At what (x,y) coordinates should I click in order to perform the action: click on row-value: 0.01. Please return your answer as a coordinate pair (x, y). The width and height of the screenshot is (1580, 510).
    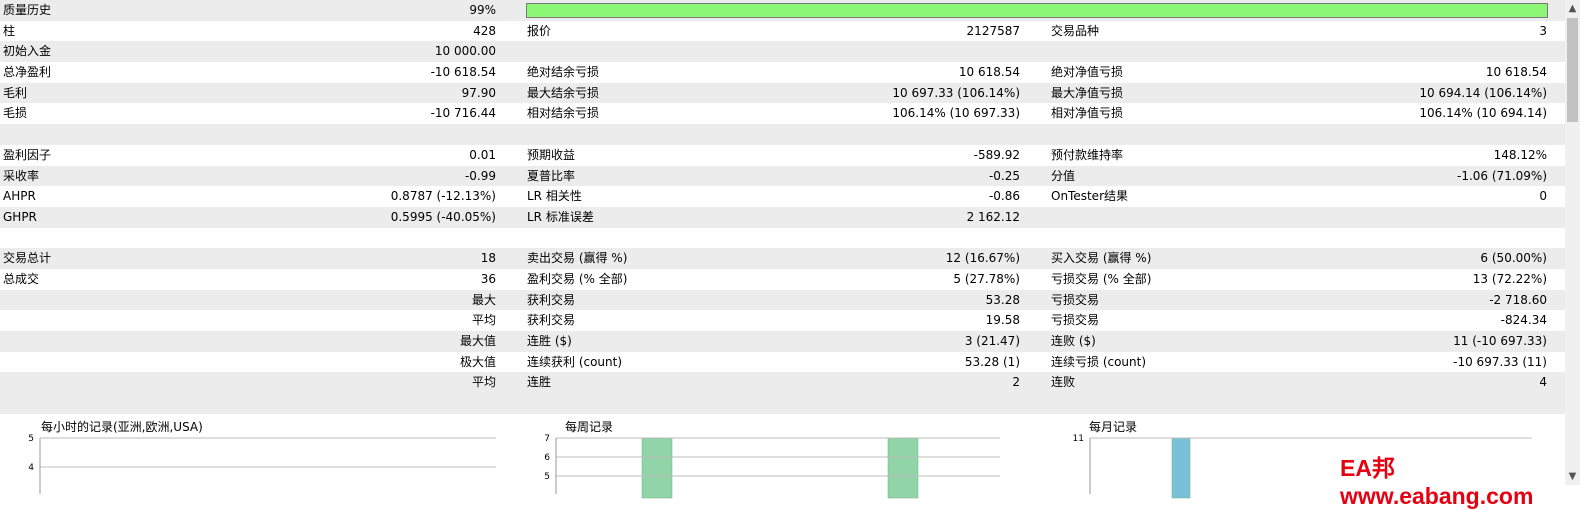
    Looking at the image, I should click on (482, 154).